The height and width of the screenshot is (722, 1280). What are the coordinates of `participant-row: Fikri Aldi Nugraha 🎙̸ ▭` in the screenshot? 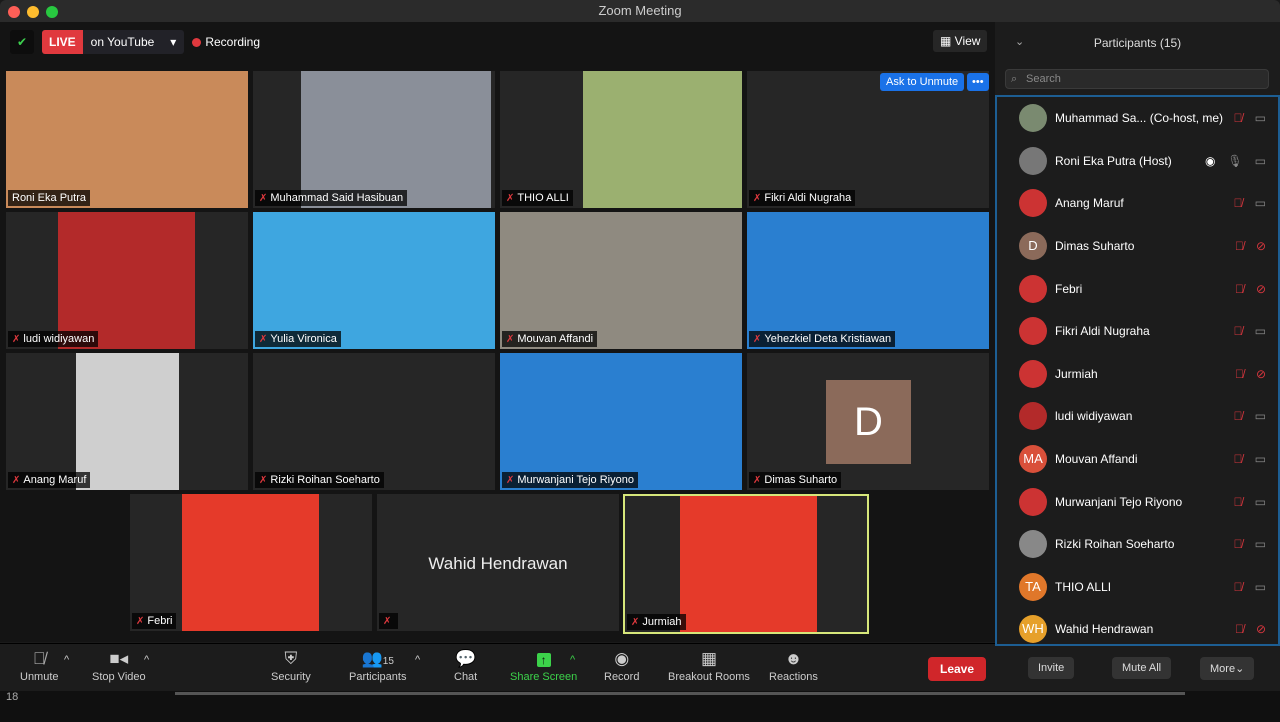 It's located at (1137, 331).